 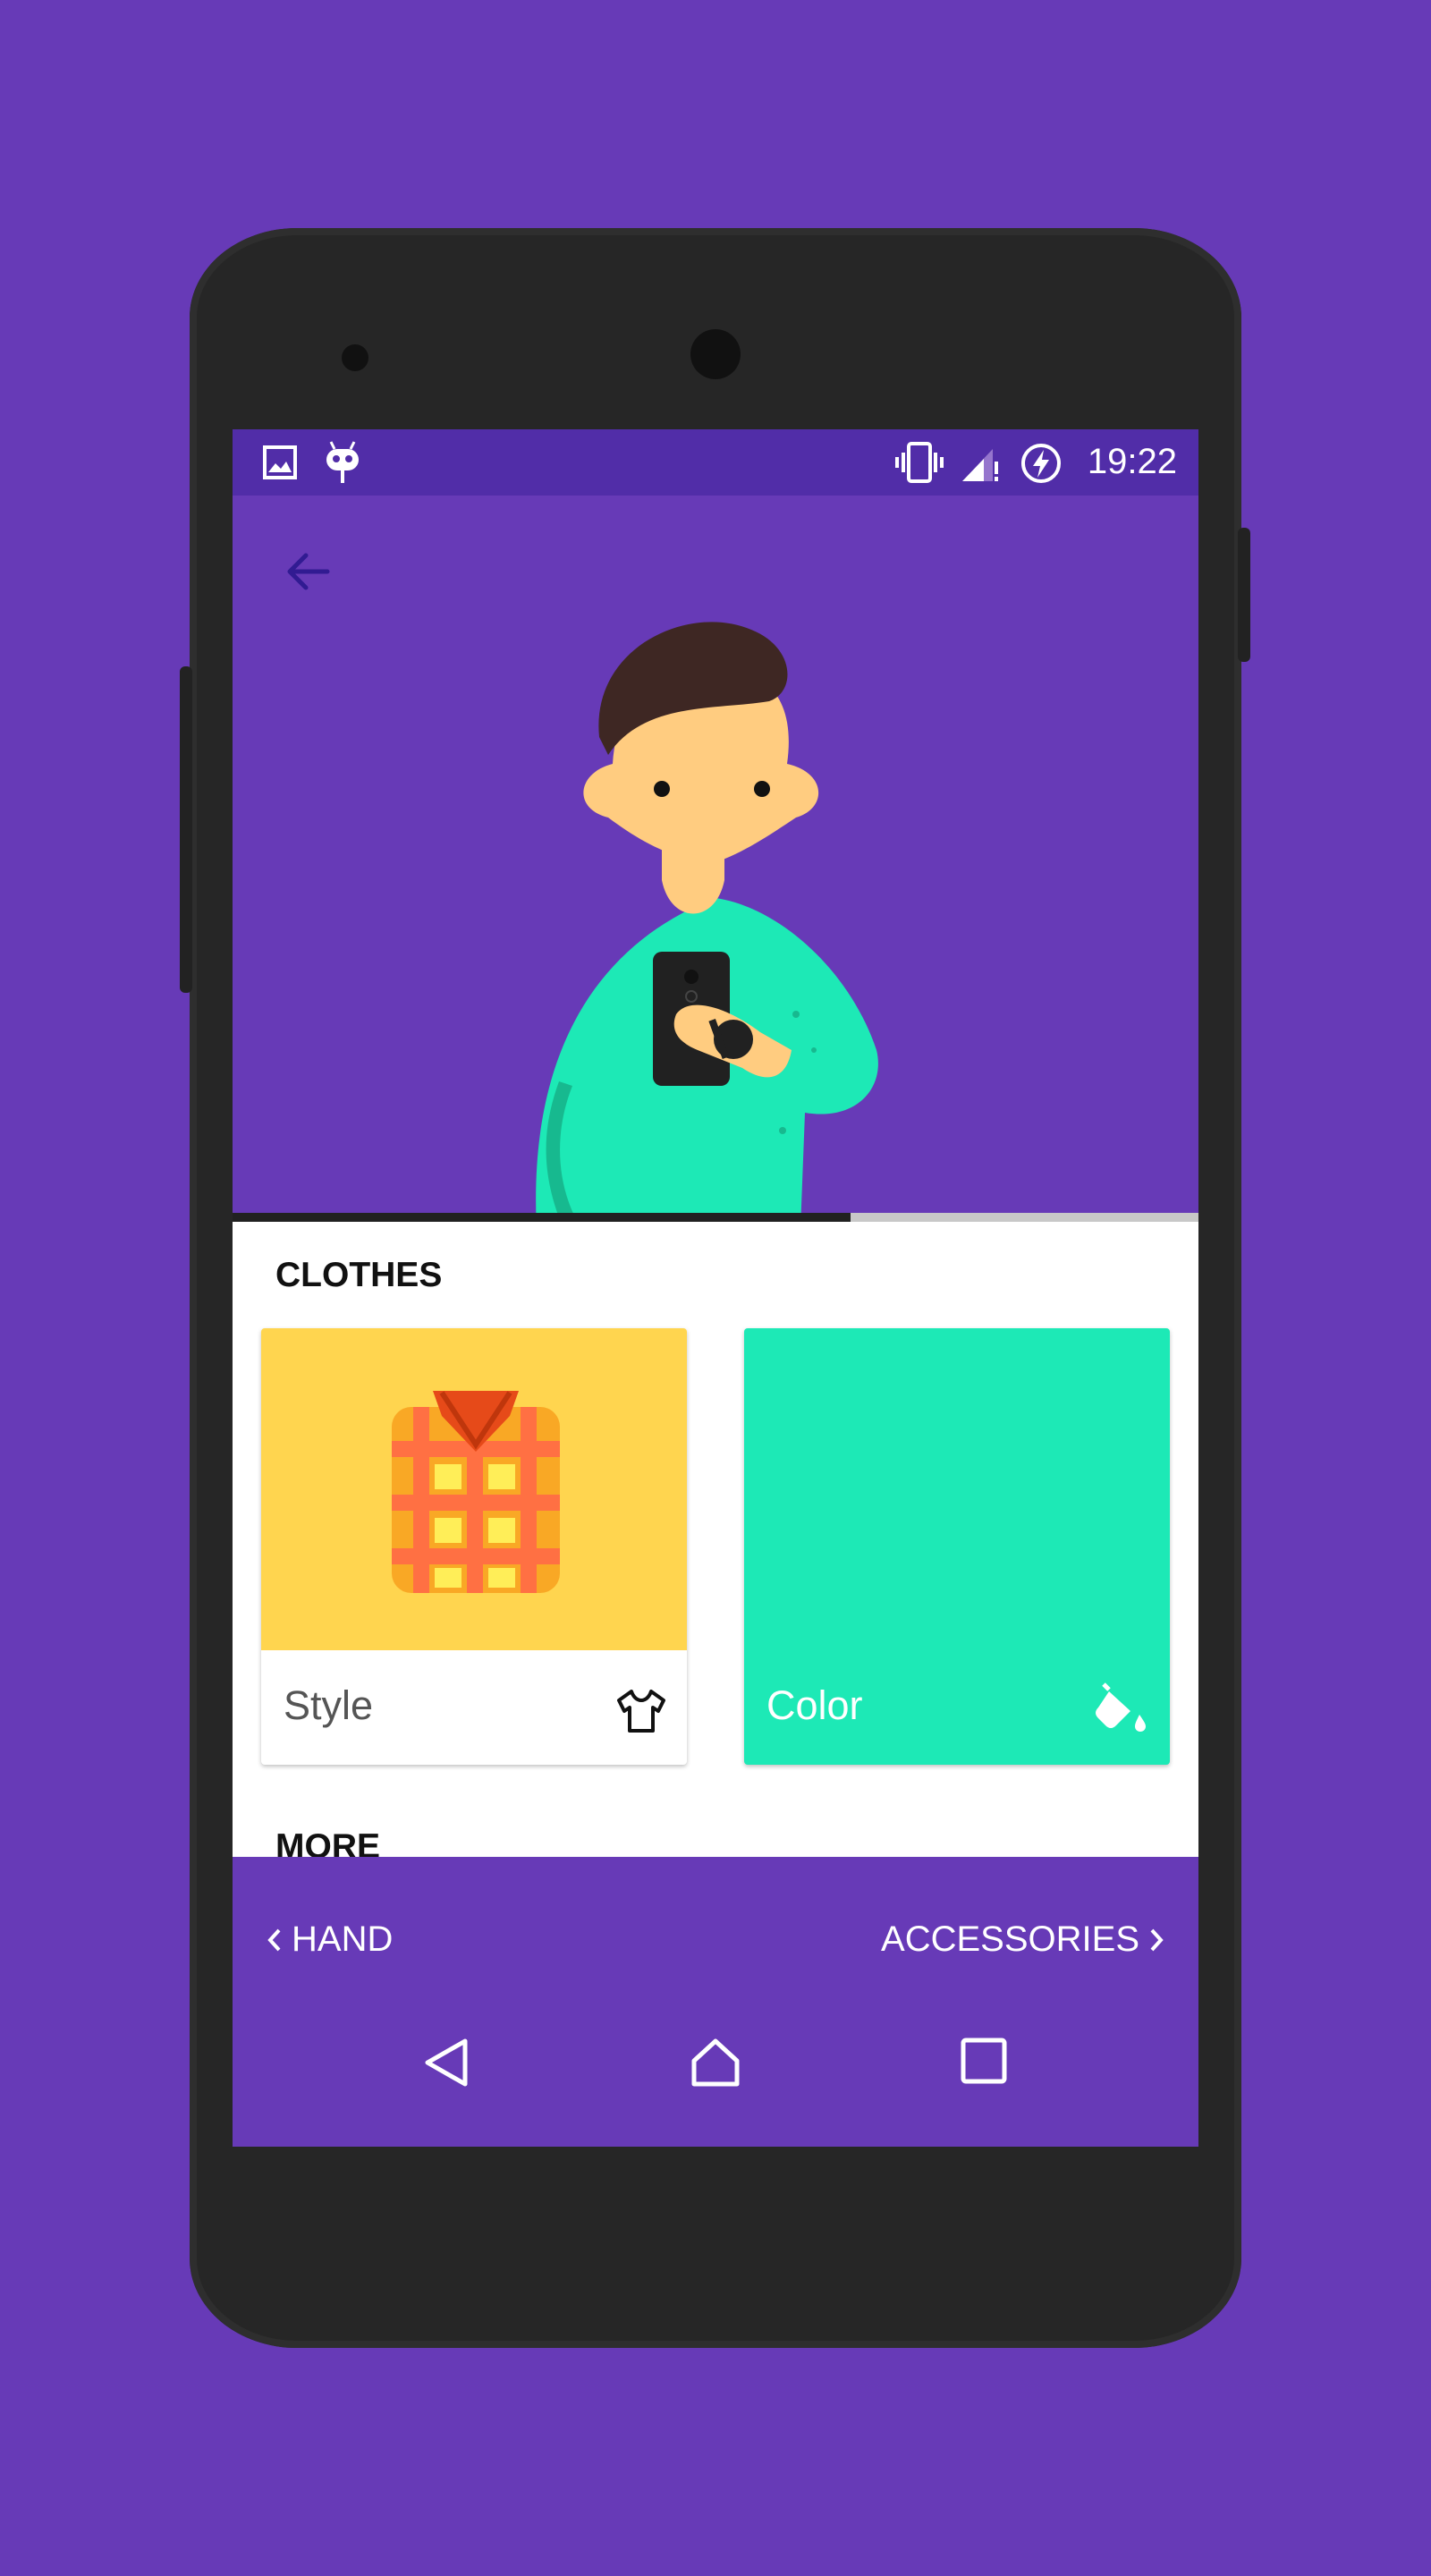 I want to click on signal-icon, so click(x=980, y=465).